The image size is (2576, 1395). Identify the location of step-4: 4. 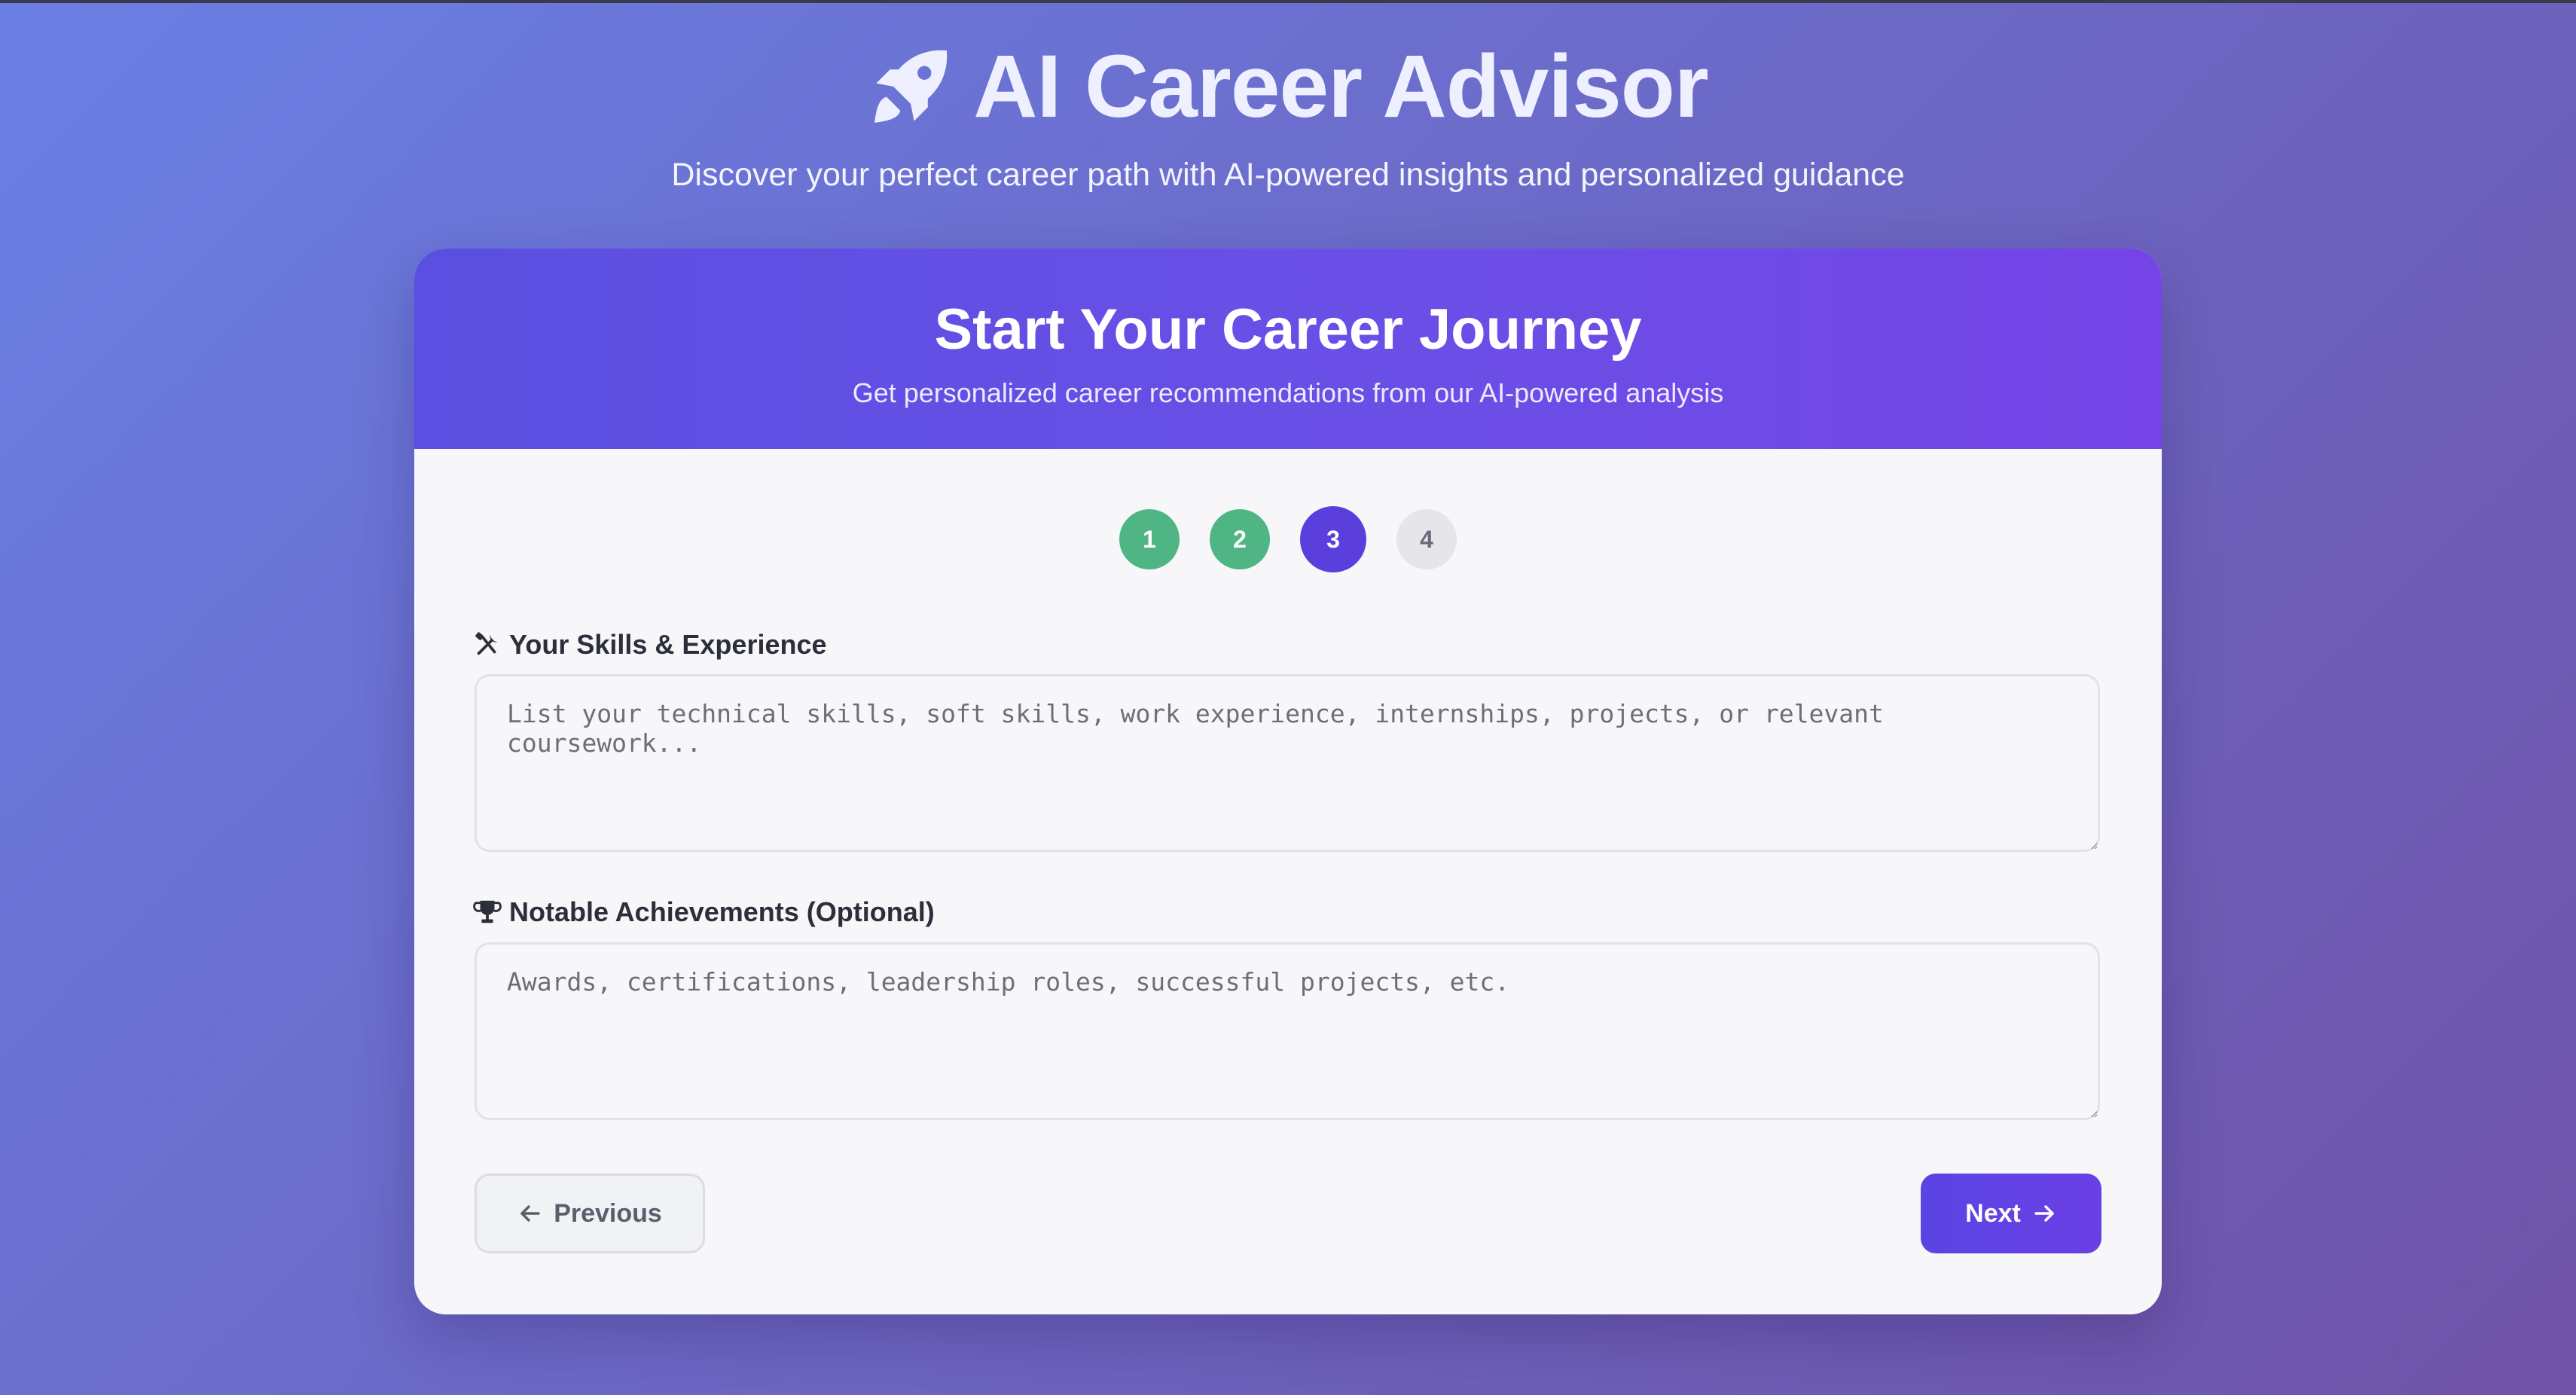
(1427, 539).